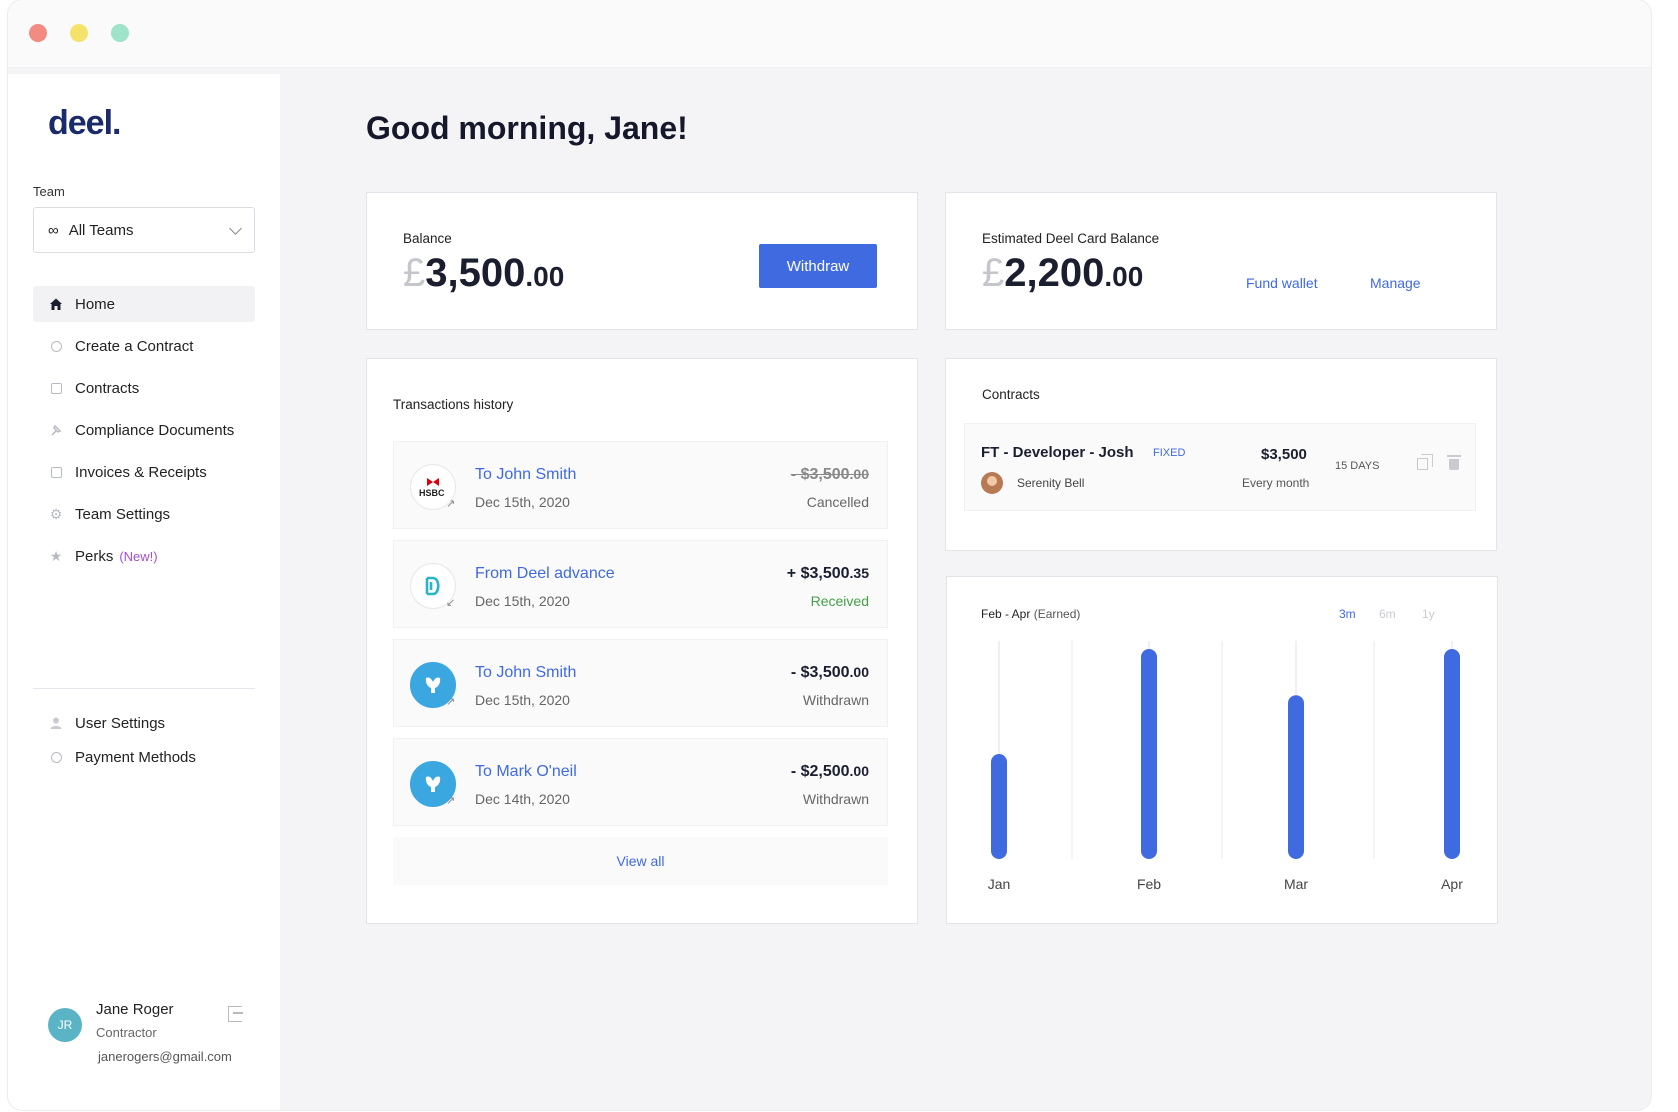  What do you see at coordinates (123, 514) in the screenshot?
I see `sidebar-item-label: Team Settings` at bounding box center [123, 514].